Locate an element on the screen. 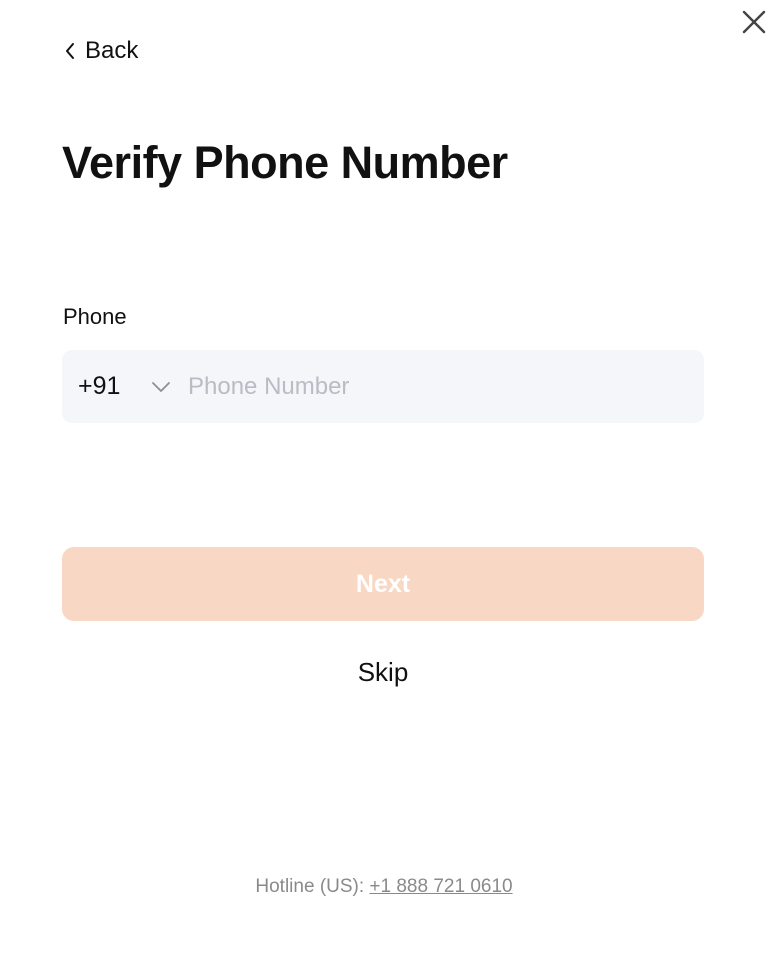 The width and height of the screenshot is (768, 967). chevron-down-icon is located at coordinates (161, 387).